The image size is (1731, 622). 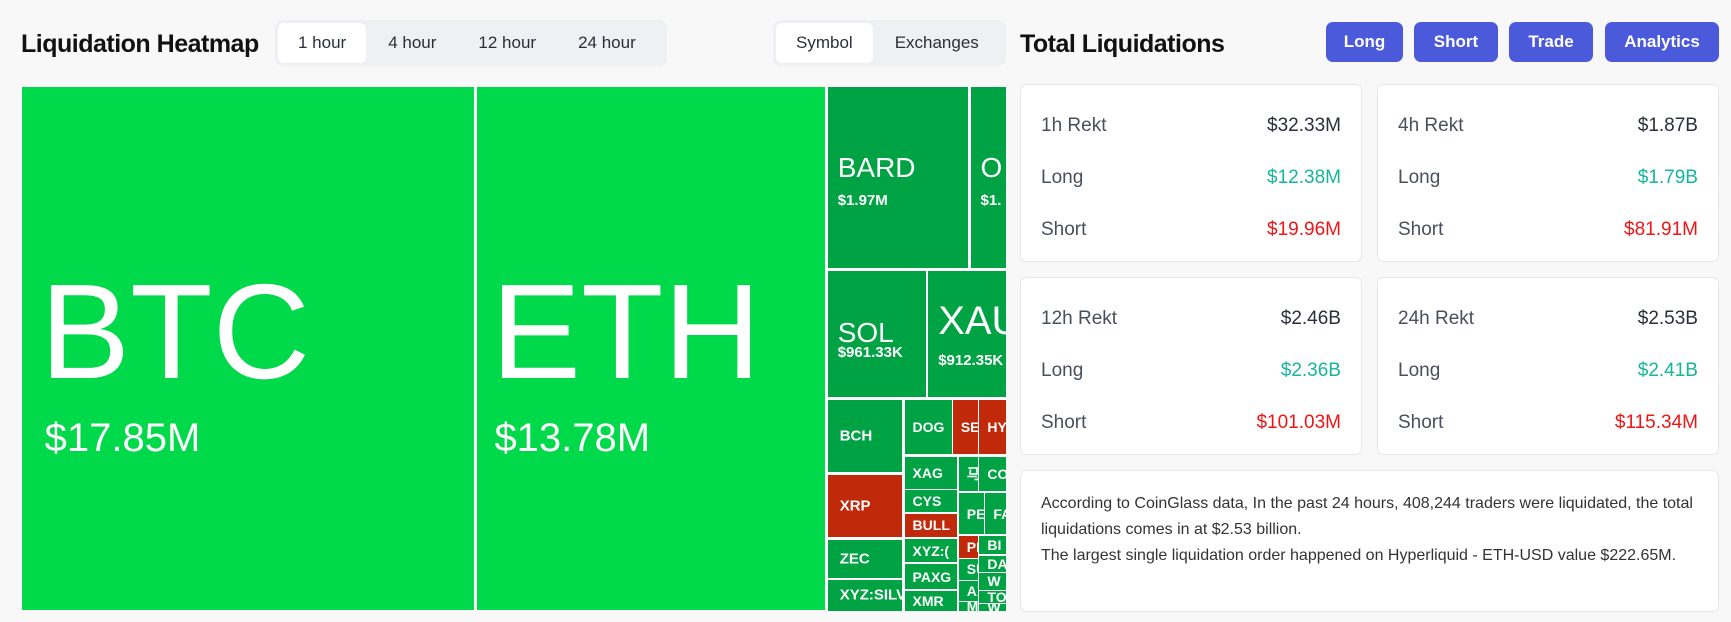 What do you see at coordinates (968, 569) in the screenshot?
I see `heatmap-tile-su: SU` at bounding box center [968, 569].